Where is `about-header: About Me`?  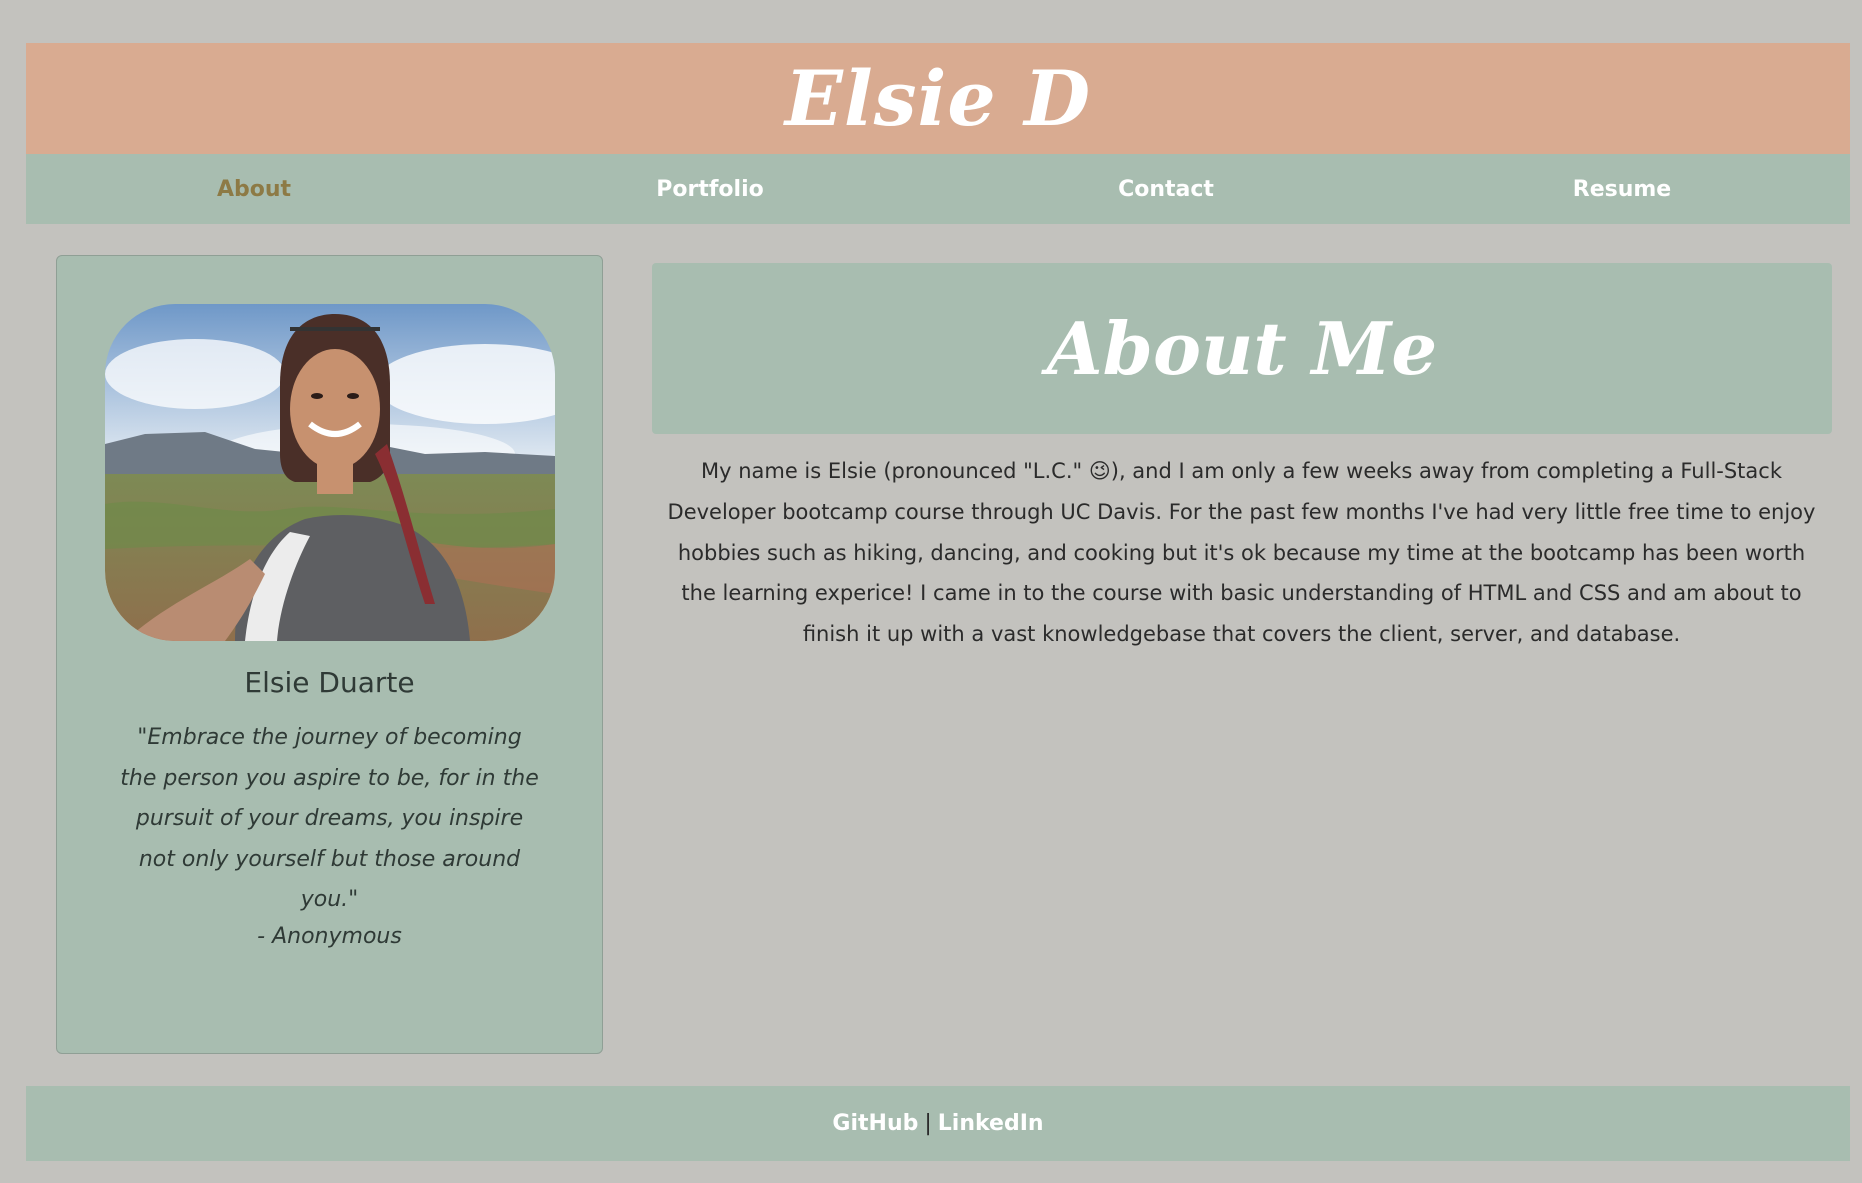
about-header: About Me is located at coordinates (1242, 348).